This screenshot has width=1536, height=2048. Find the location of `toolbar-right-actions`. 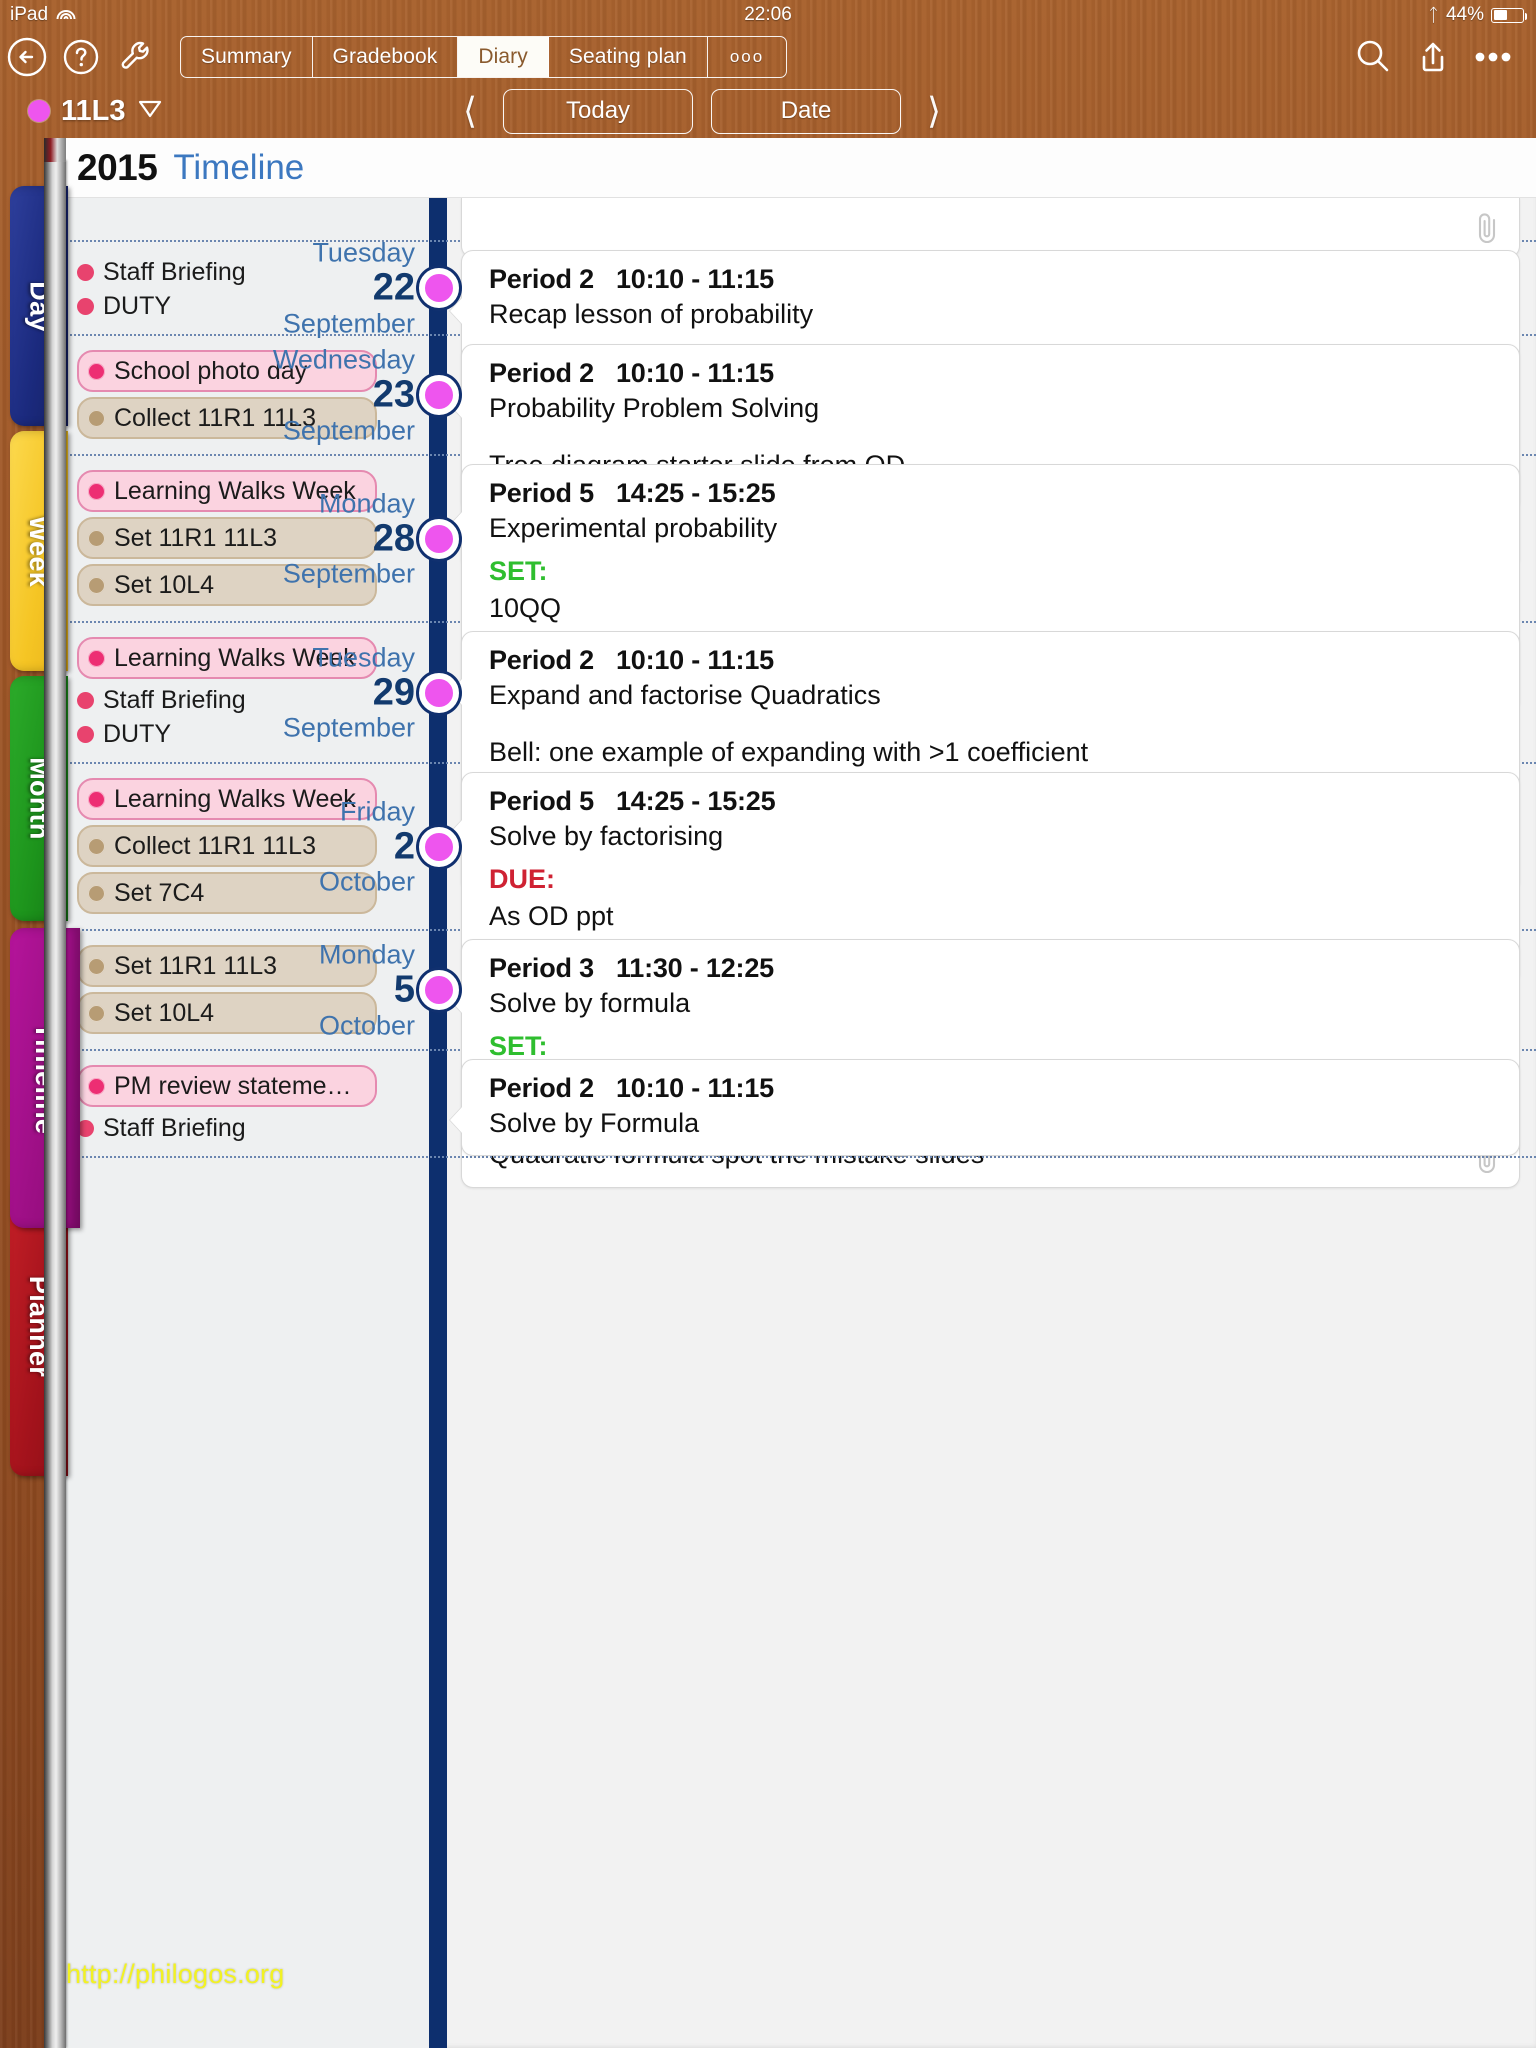

toolbar-right-actions is located at coordinates (1441, 57).